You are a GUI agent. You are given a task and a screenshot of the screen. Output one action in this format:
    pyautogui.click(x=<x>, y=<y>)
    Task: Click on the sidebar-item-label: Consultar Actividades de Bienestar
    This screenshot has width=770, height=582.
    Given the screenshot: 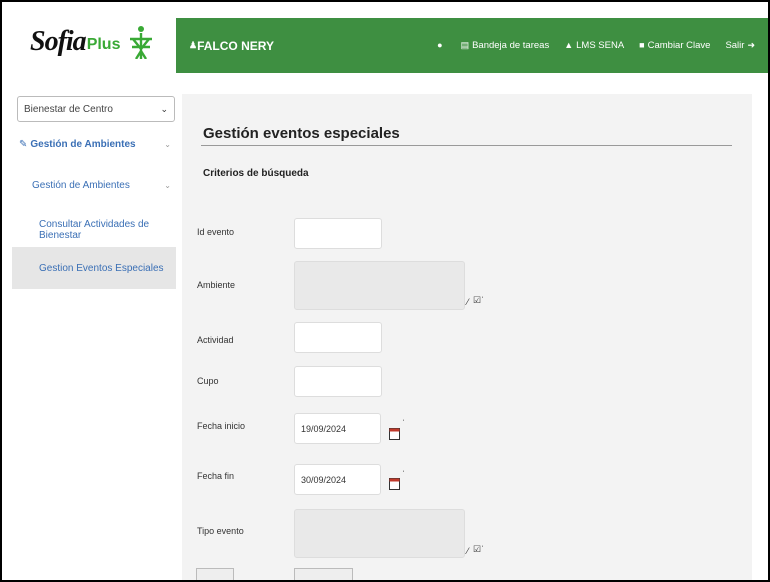 What is the action you would take?
    pyautogui.click(x=94, y=230)
    